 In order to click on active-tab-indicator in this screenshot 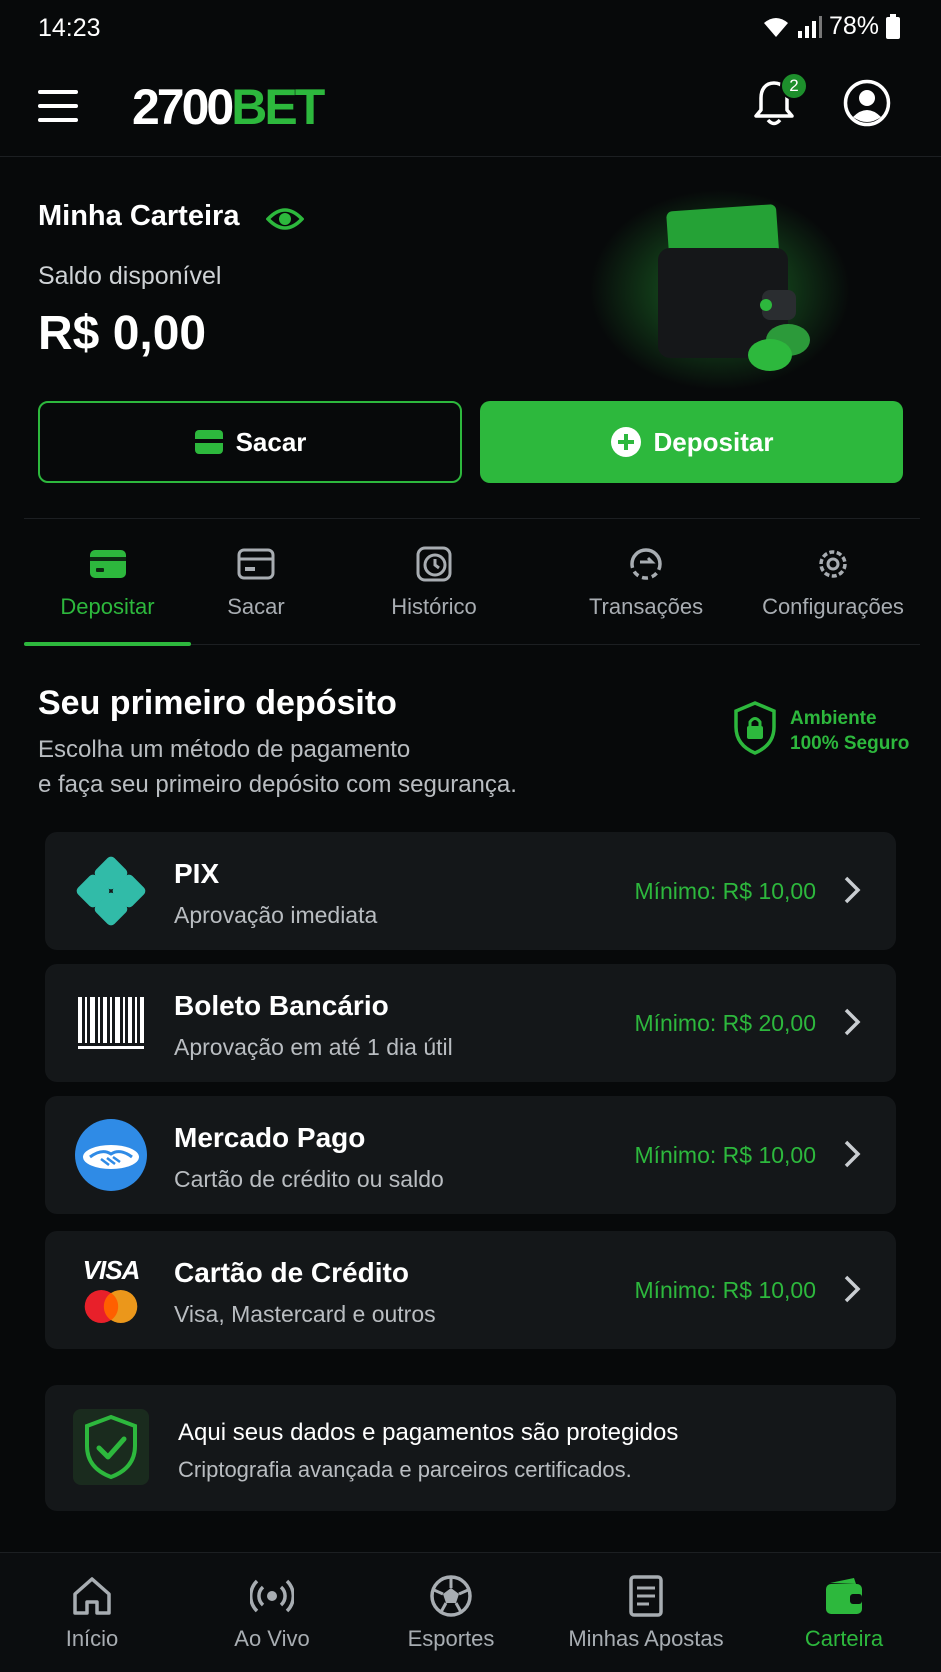, I will do `click(107, 644)`.